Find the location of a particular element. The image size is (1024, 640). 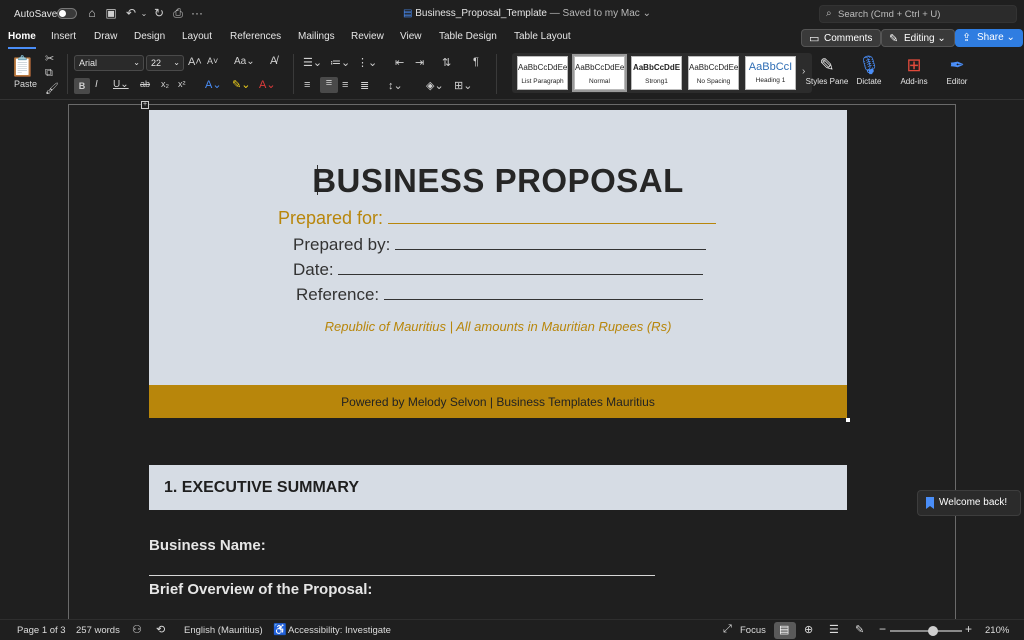

copy-icon: ⧉ is located at coordinates (49, 73).